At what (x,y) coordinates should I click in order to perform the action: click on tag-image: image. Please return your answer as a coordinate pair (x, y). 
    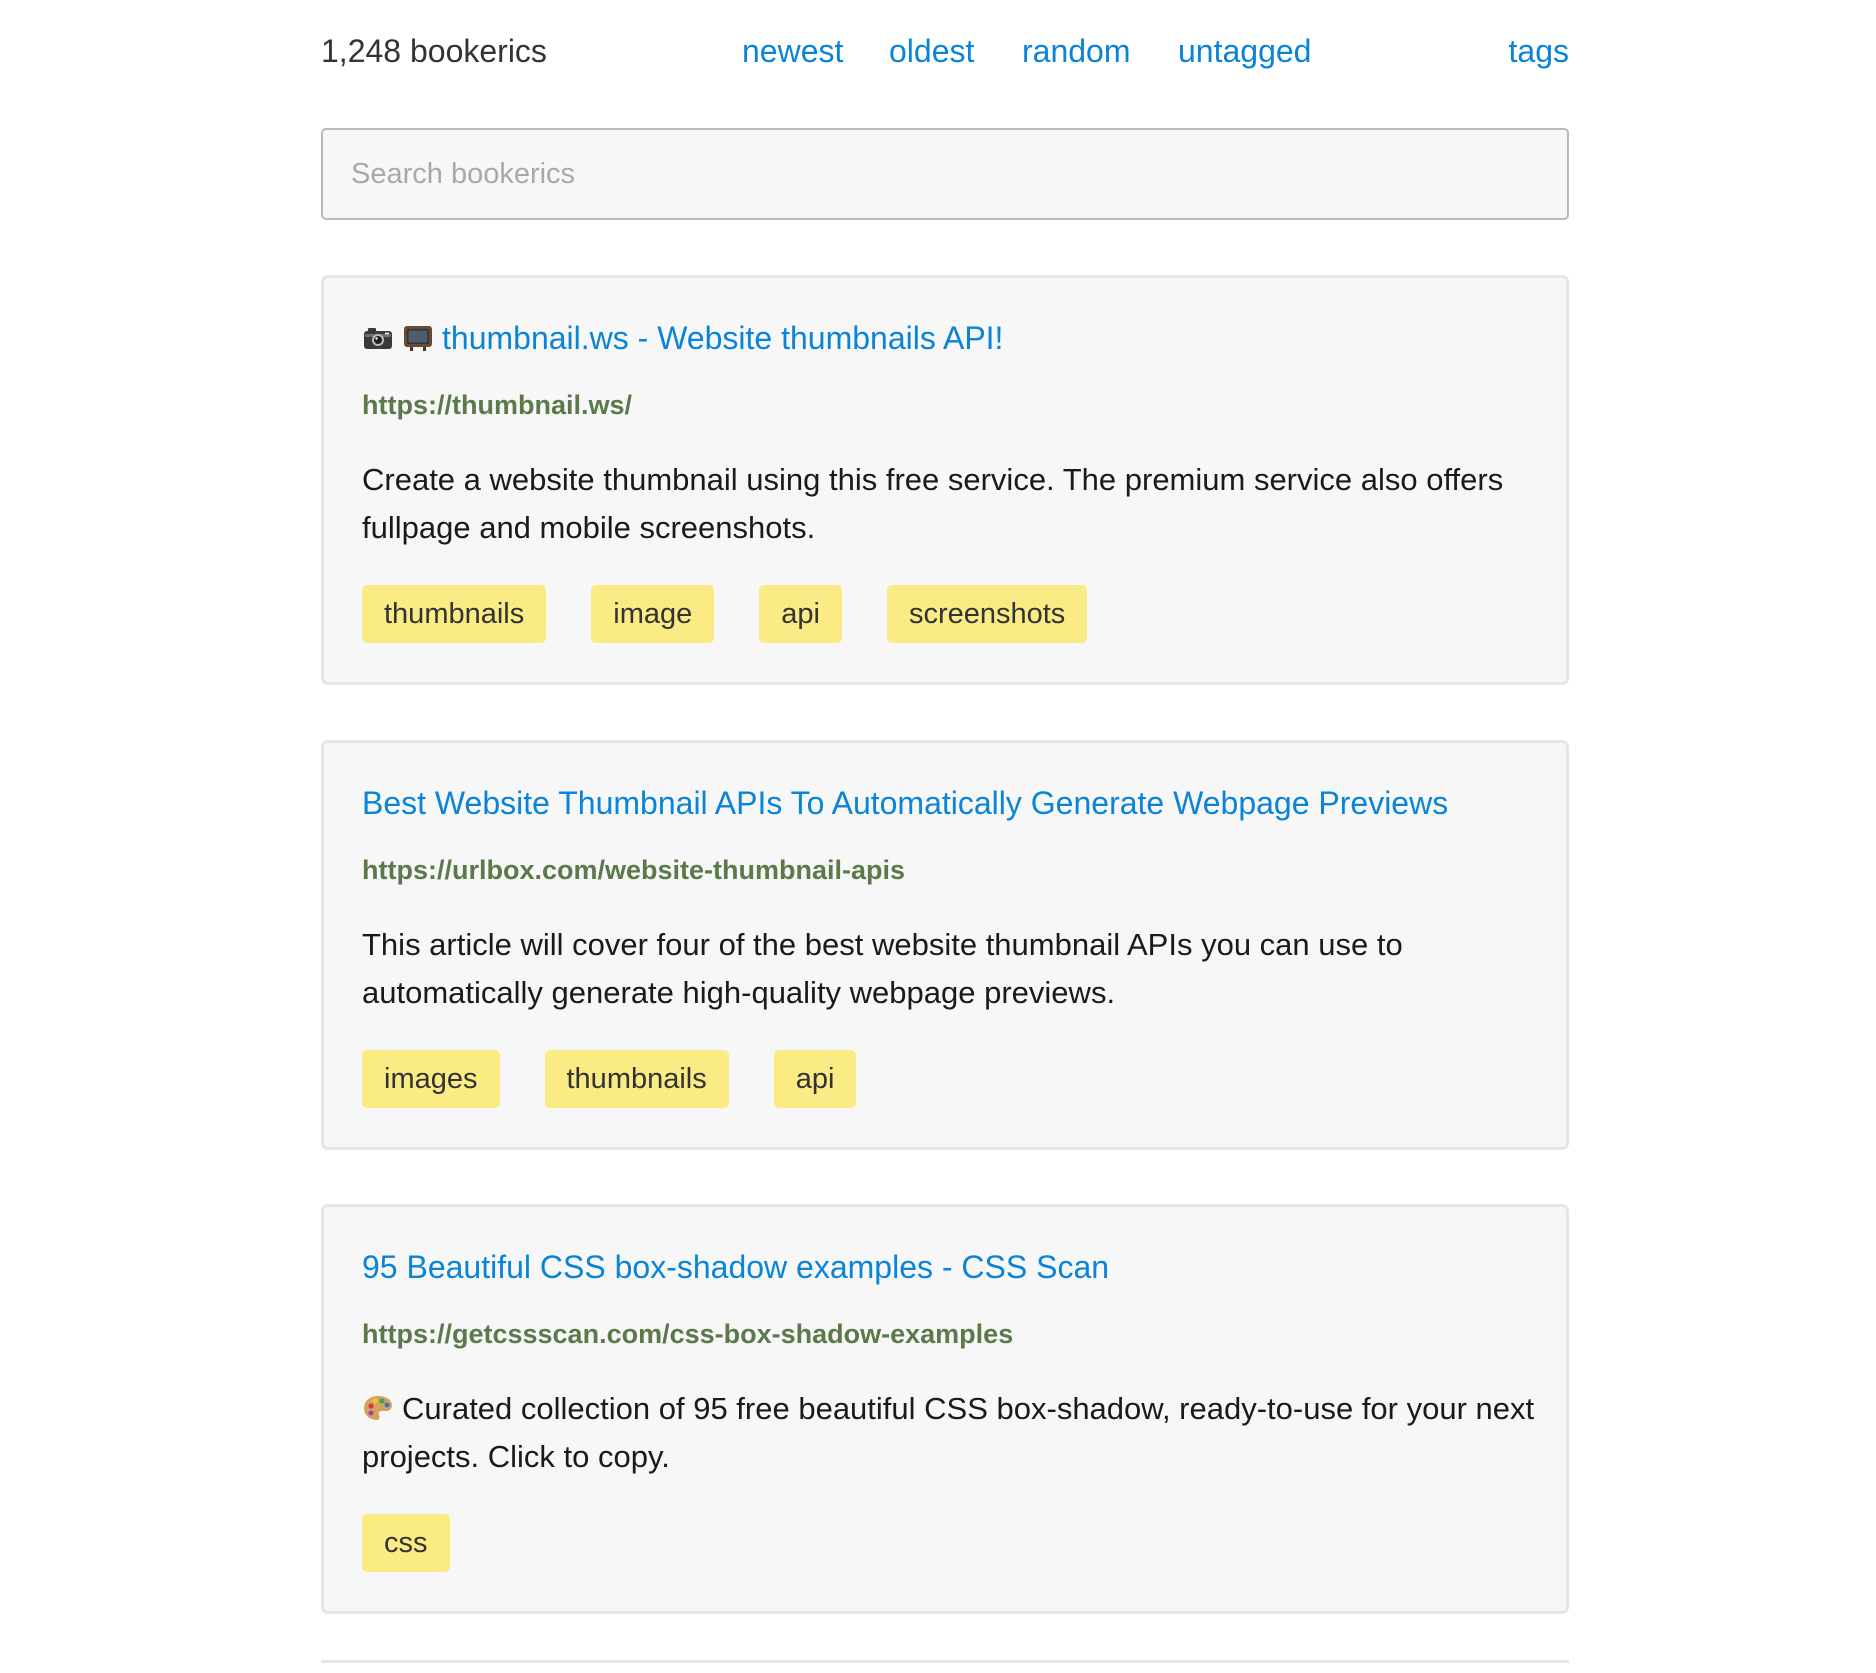
    Looking at the image, I should click on (653, 614).